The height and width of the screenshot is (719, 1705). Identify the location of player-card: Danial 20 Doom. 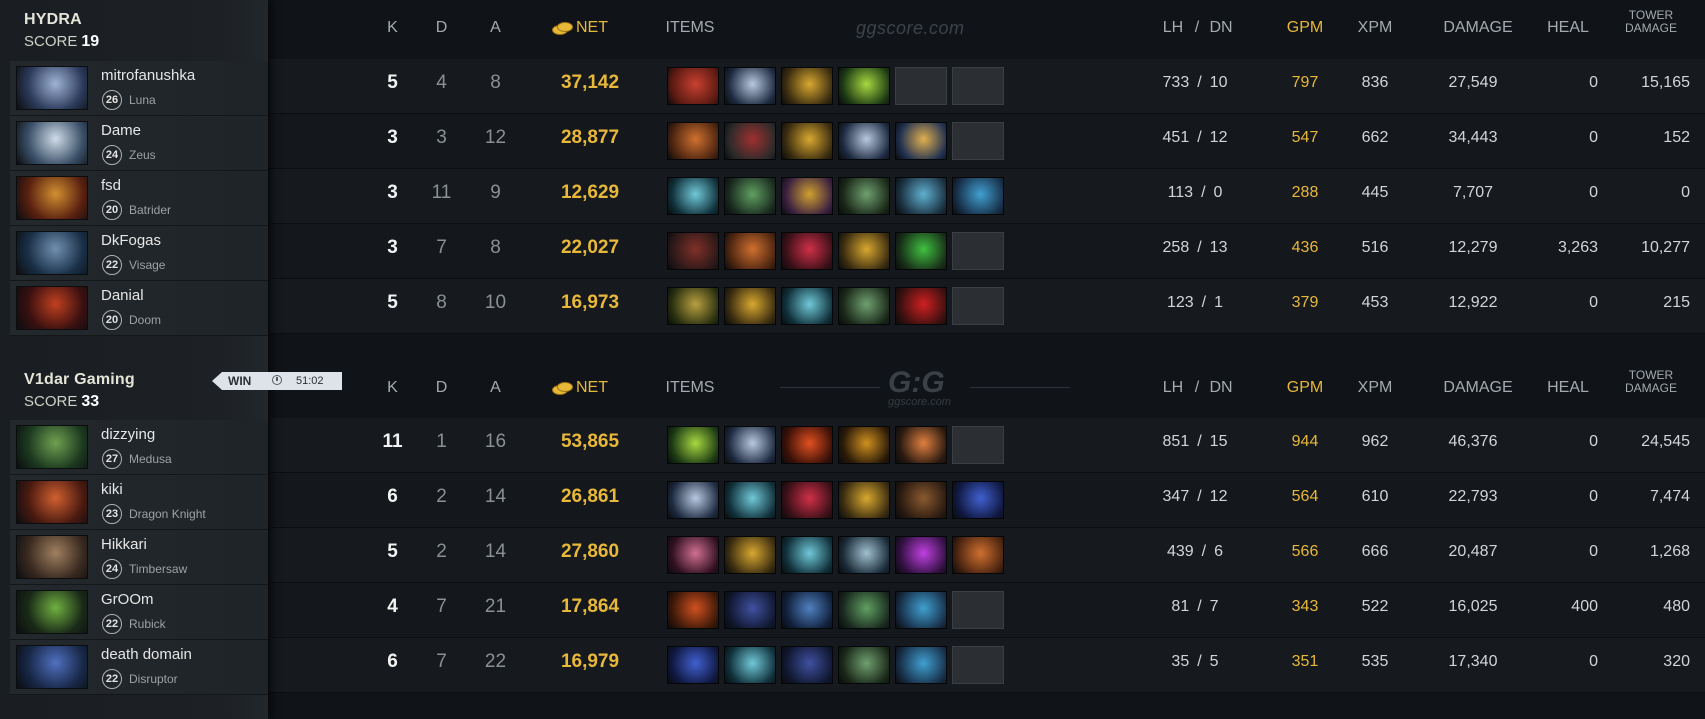
(139, 308).